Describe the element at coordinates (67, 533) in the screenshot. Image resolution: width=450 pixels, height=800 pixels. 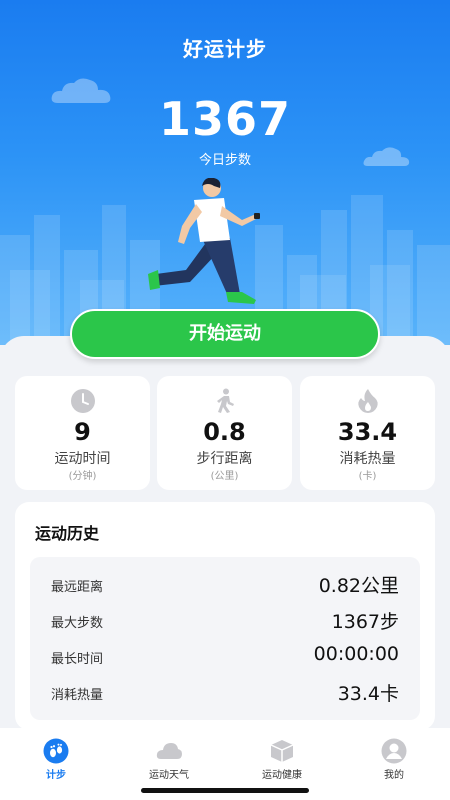
I see `history-title: 运动历史` at that location.